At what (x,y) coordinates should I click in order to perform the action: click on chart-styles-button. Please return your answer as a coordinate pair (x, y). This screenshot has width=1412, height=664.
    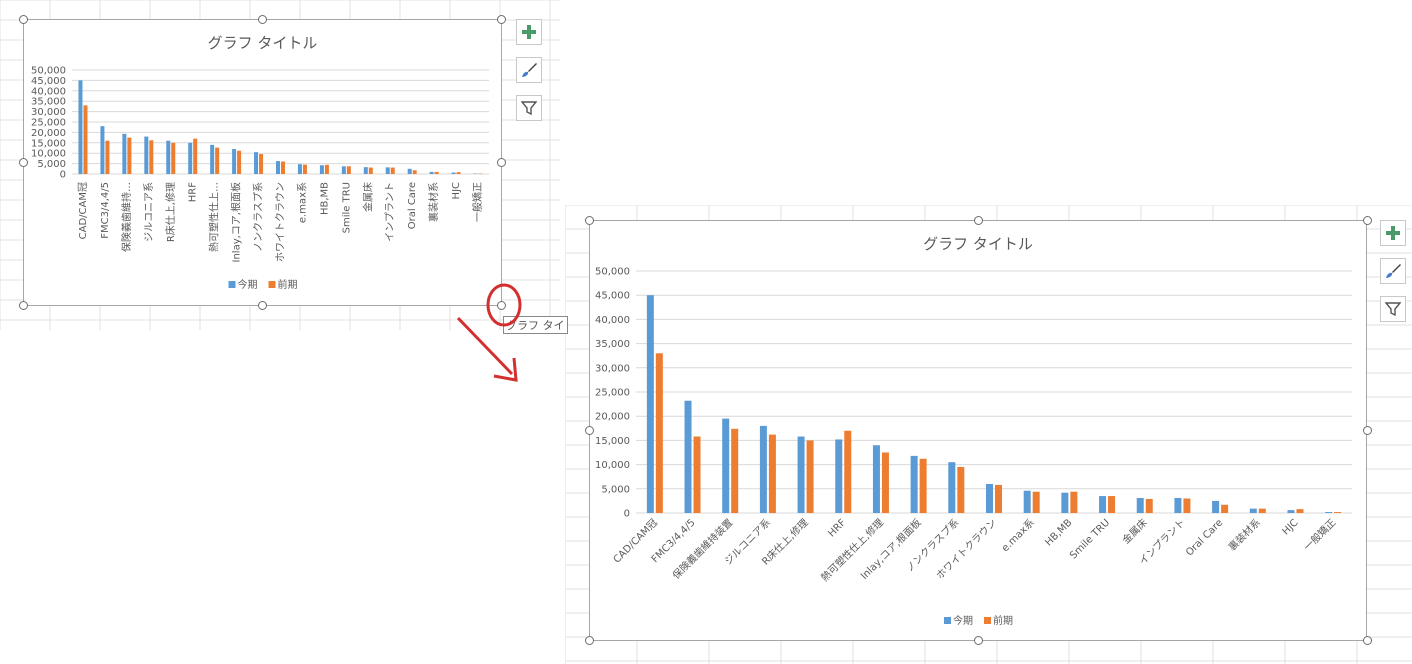
    Looking at the image, I should click on (529, 70).